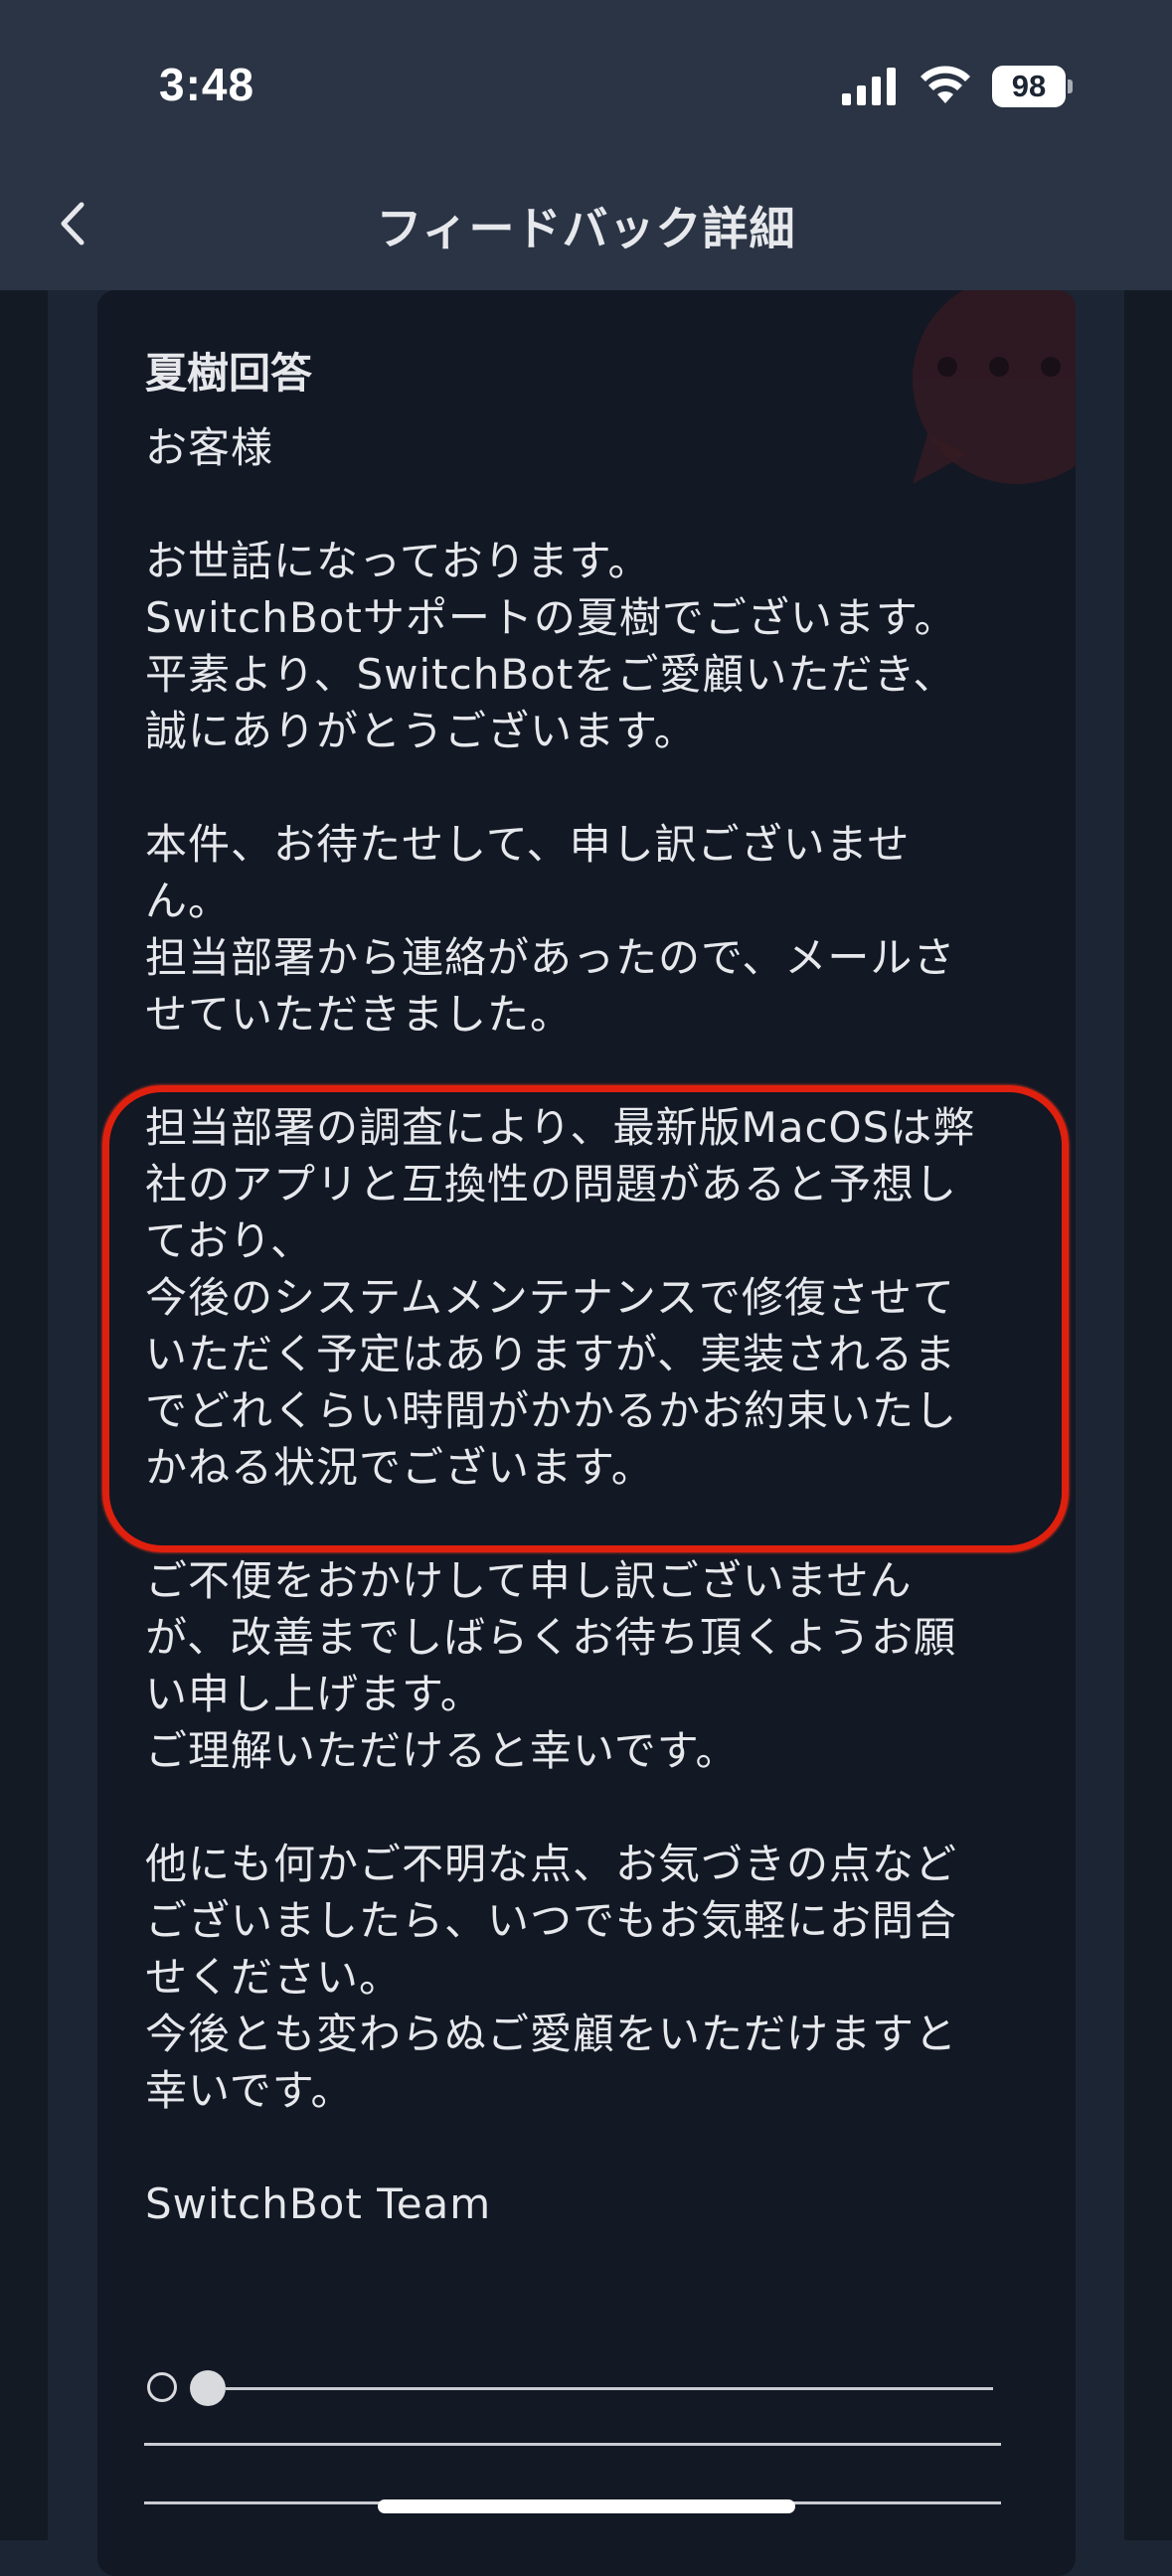 The width and height of the screenshot is (1172, 2576). I want to click on outline-circle, so click(162, 2387).